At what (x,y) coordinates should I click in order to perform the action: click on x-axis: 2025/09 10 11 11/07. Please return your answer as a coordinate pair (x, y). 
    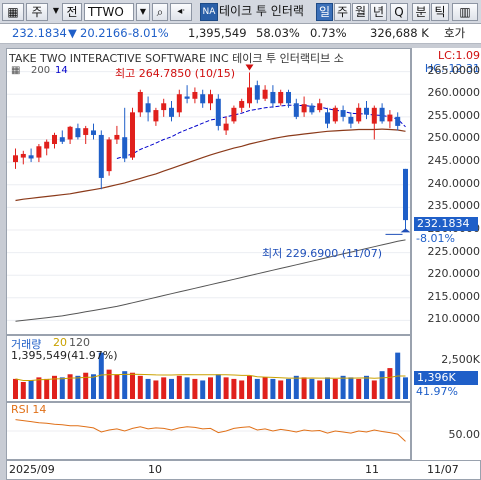
    Looking at the image, I should click on (243, 470).